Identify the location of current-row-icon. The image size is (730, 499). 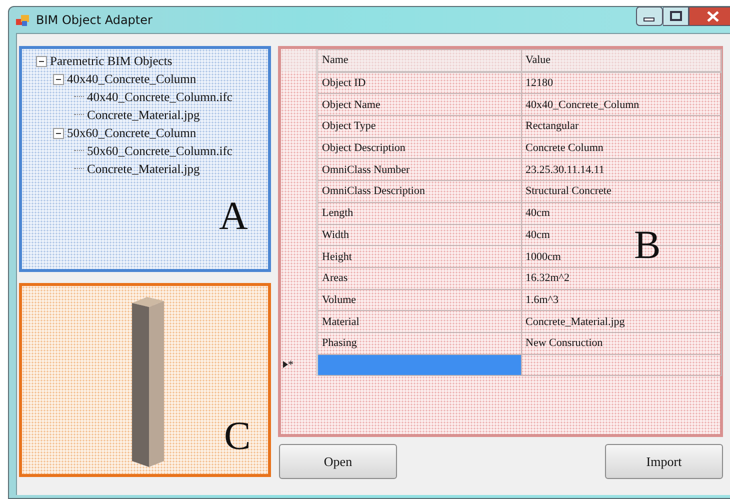
(285, 364).